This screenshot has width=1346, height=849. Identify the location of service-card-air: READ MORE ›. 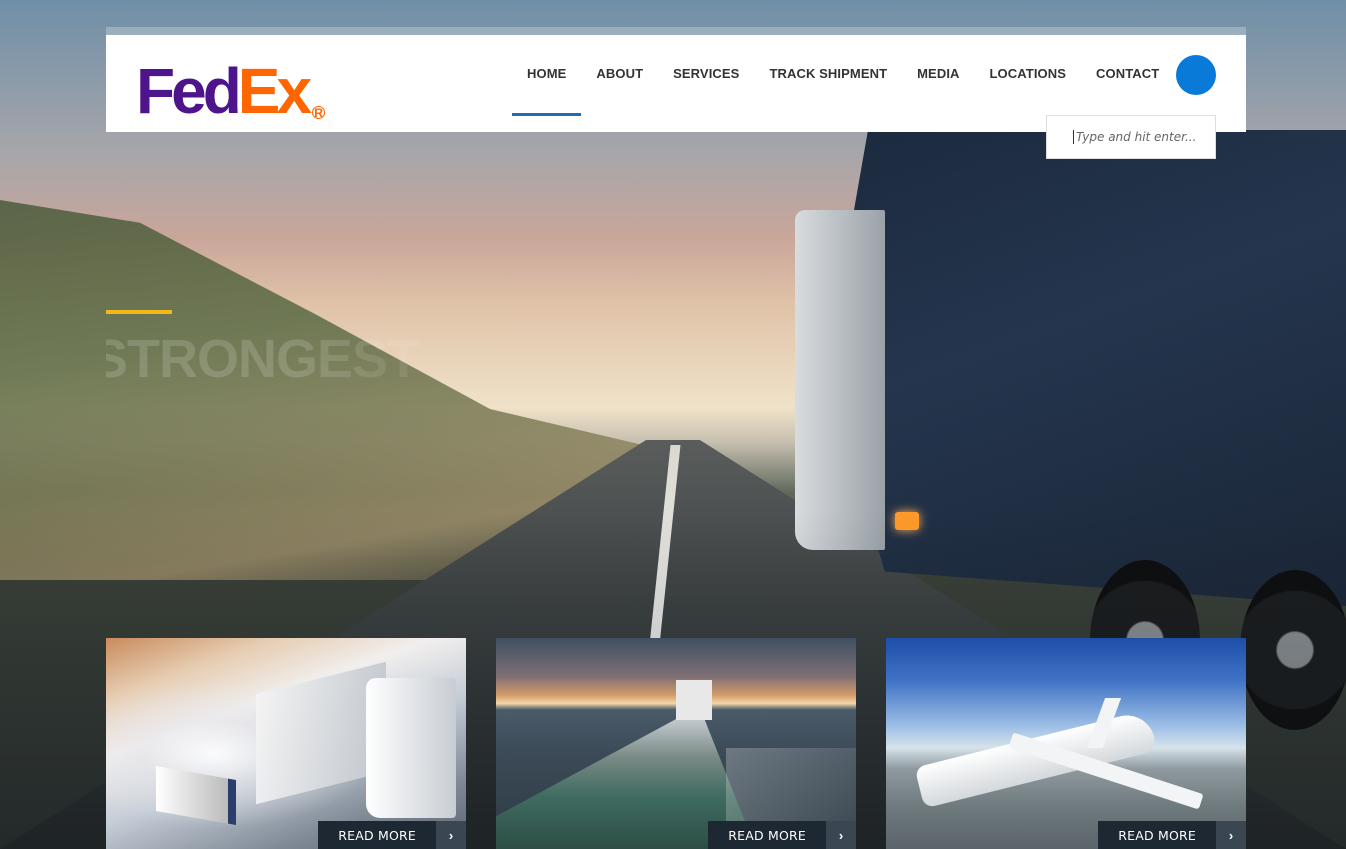
(1066, 743).